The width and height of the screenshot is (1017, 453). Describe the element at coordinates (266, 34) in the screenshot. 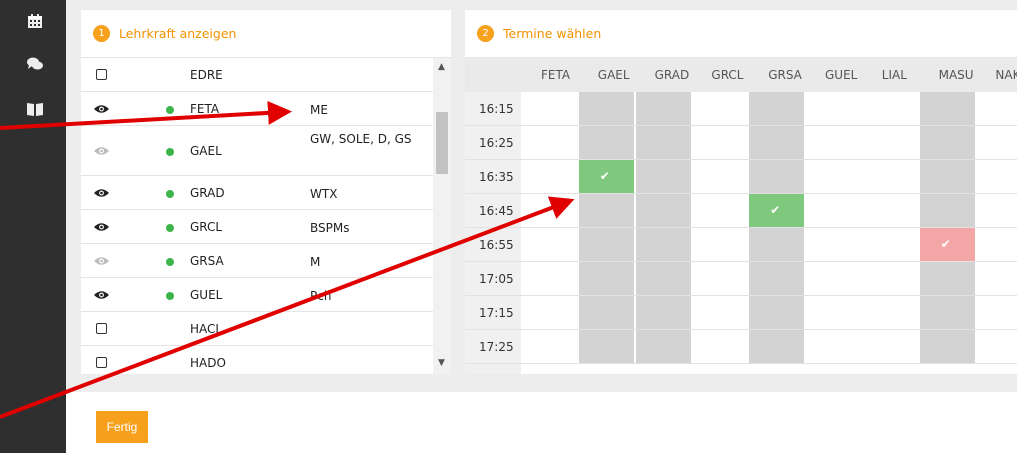

I see `teacher-panel-header: 1 Lehrkraft anzeigen` at that location.